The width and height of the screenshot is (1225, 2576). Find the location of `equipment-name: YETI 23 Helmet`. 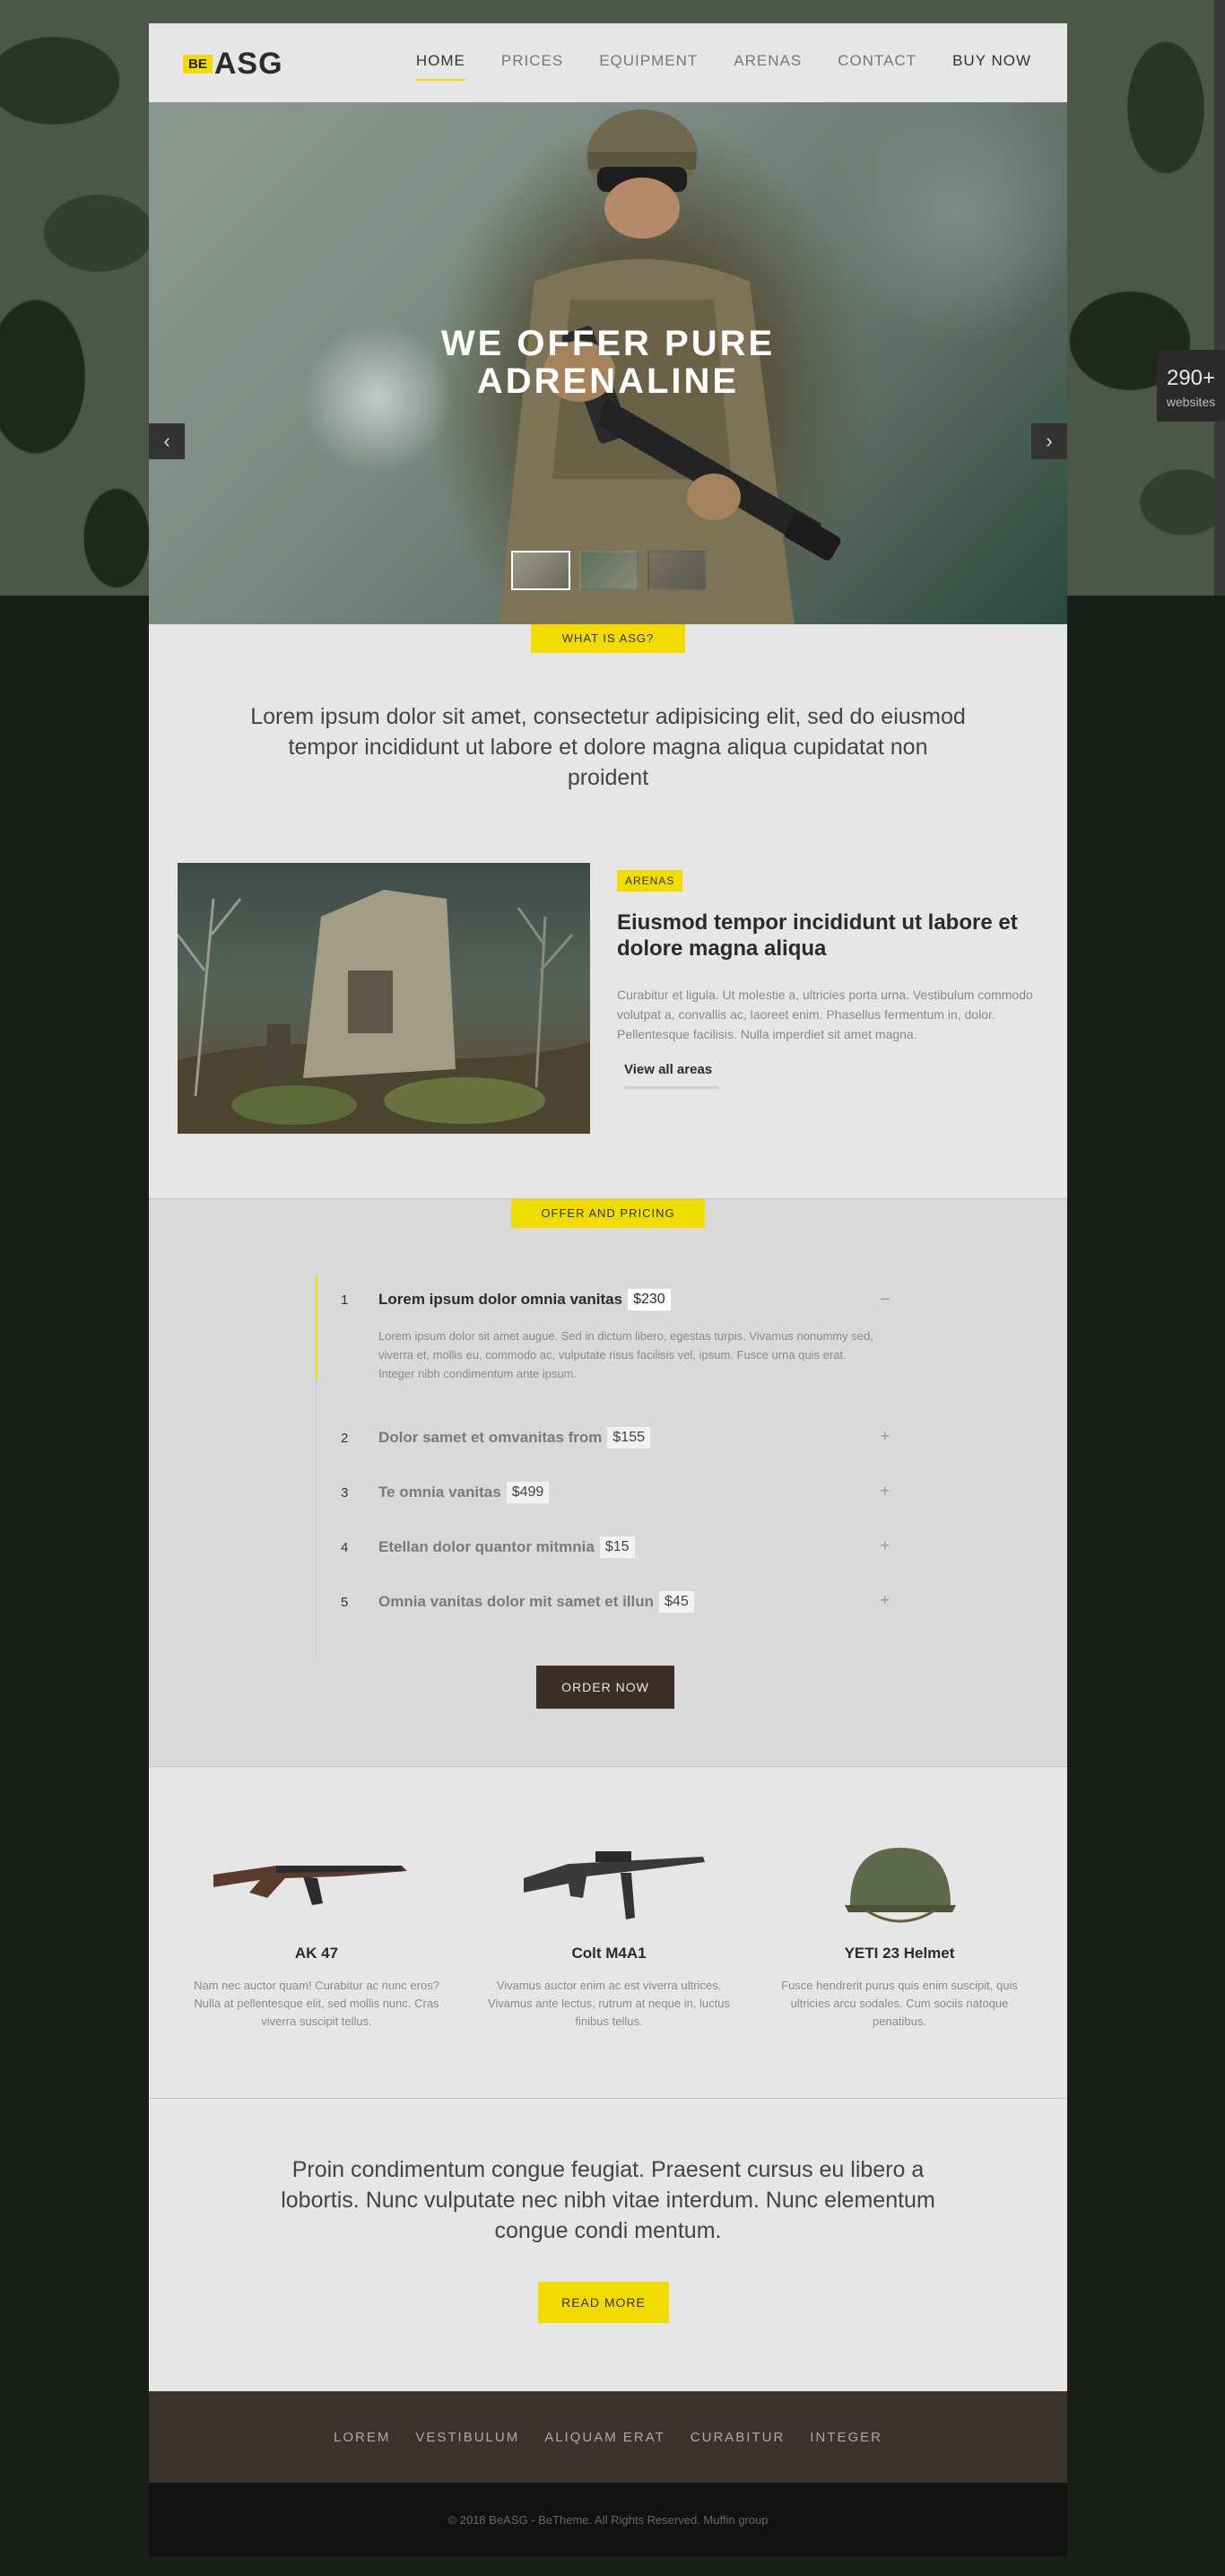

equipment-name: YETI 23 Helmet is located at coordinates (899, 1953).